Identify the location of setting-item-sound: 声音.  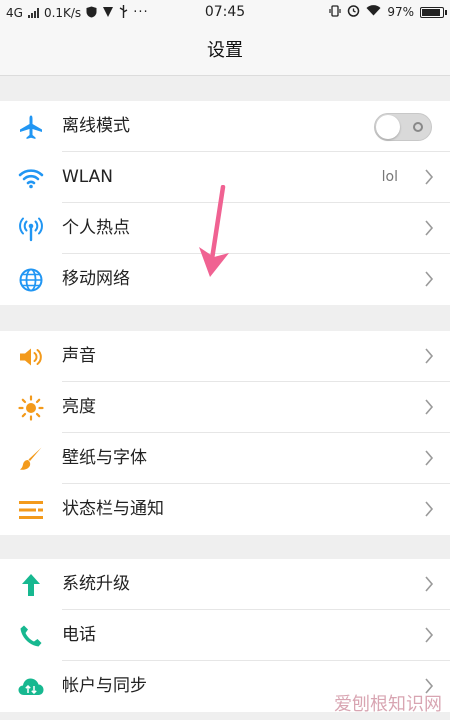
(225, 356).